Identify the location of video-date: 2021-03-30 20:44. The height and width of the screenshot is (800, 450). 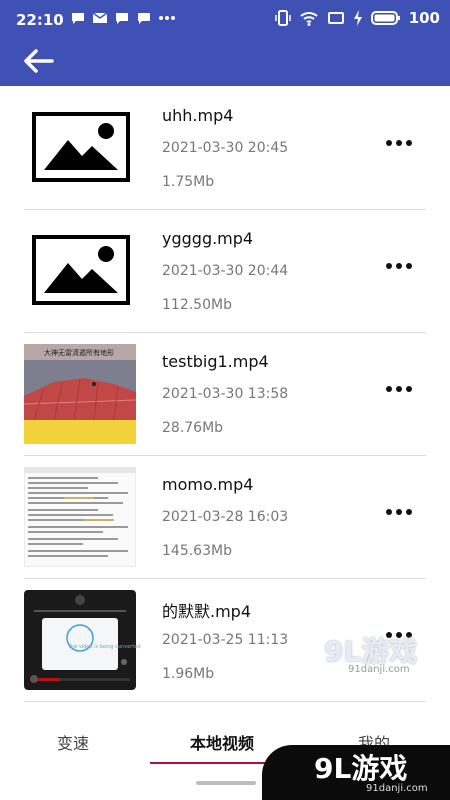
(225, 271).